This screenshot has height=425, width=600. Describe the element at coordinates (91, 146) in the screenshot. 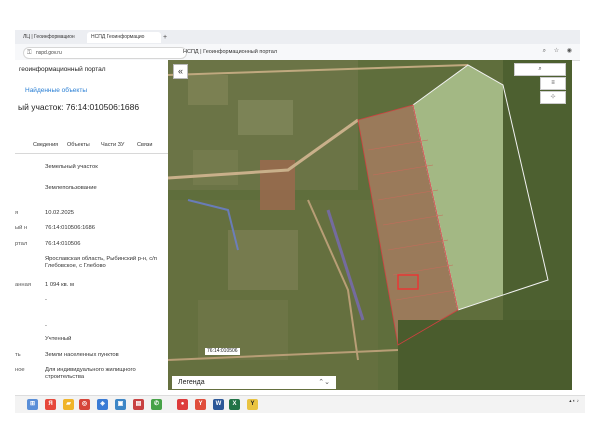

I see `panel-tabs: Сведения Объекты Части ЗУ Связи` at that location.